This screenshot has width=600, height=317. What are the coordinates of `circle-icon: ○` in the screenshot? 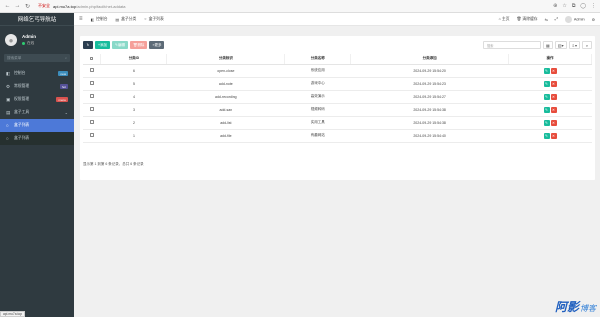 It's located at (7, 138).